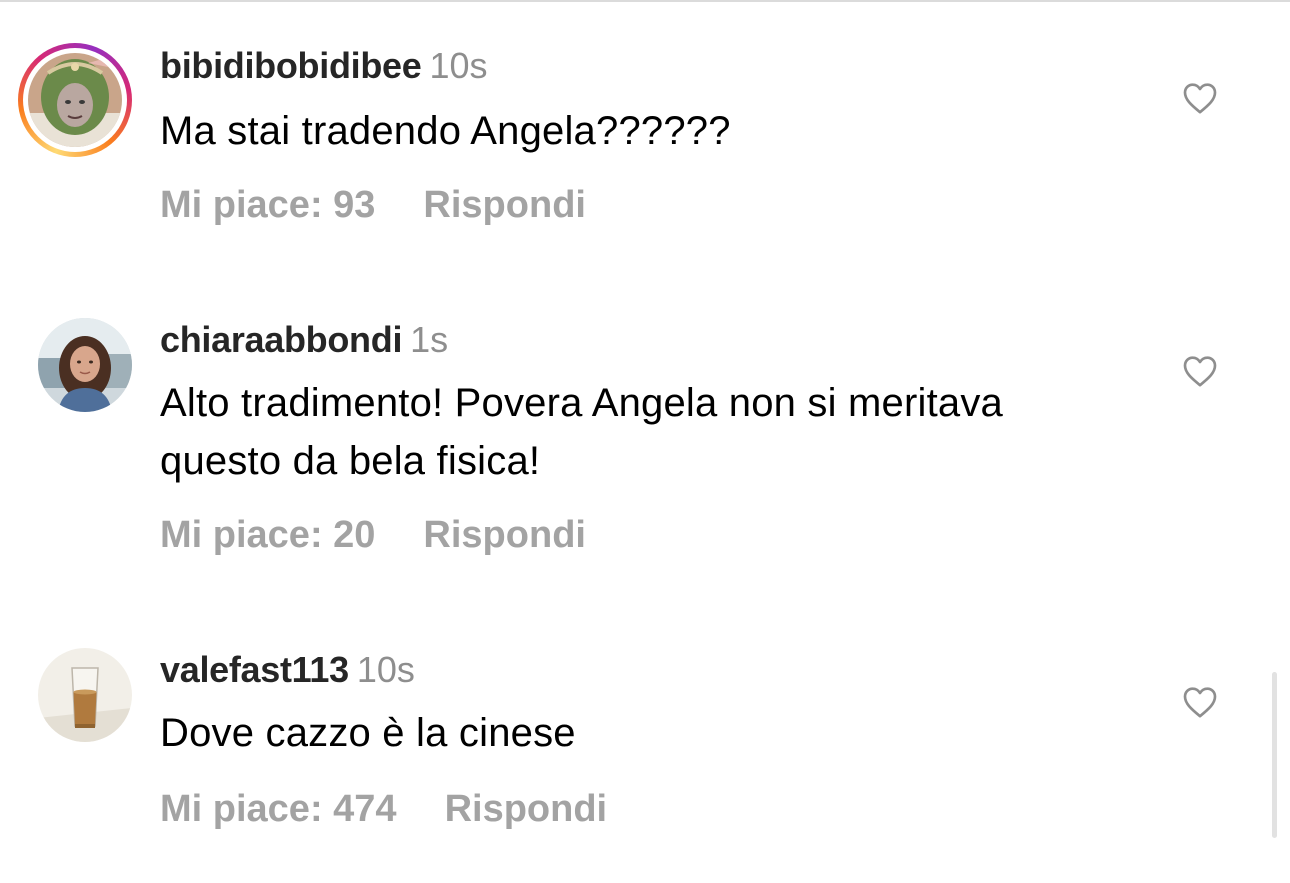  What do you see at coordinates (267, 535) in the screenshot?
I see `likes-count: Mi piace: 20` at bounding box center [267, 535].